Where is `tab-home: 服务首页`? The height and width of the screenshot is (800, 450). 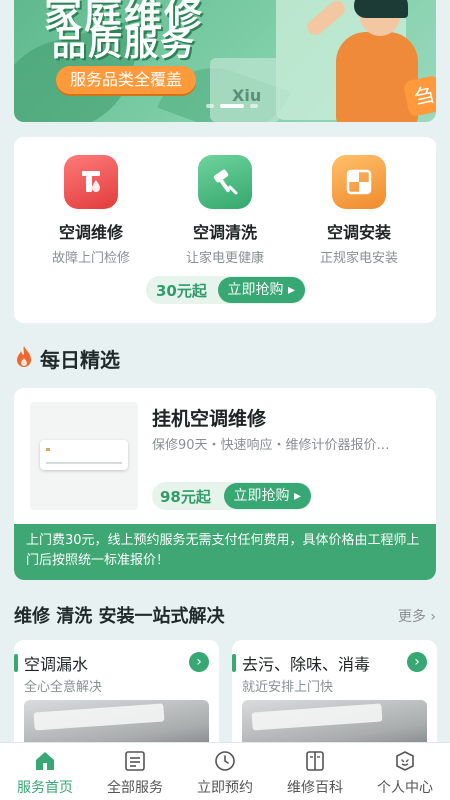
tab-home: 服务首页 is located at coordinates (45, 771).